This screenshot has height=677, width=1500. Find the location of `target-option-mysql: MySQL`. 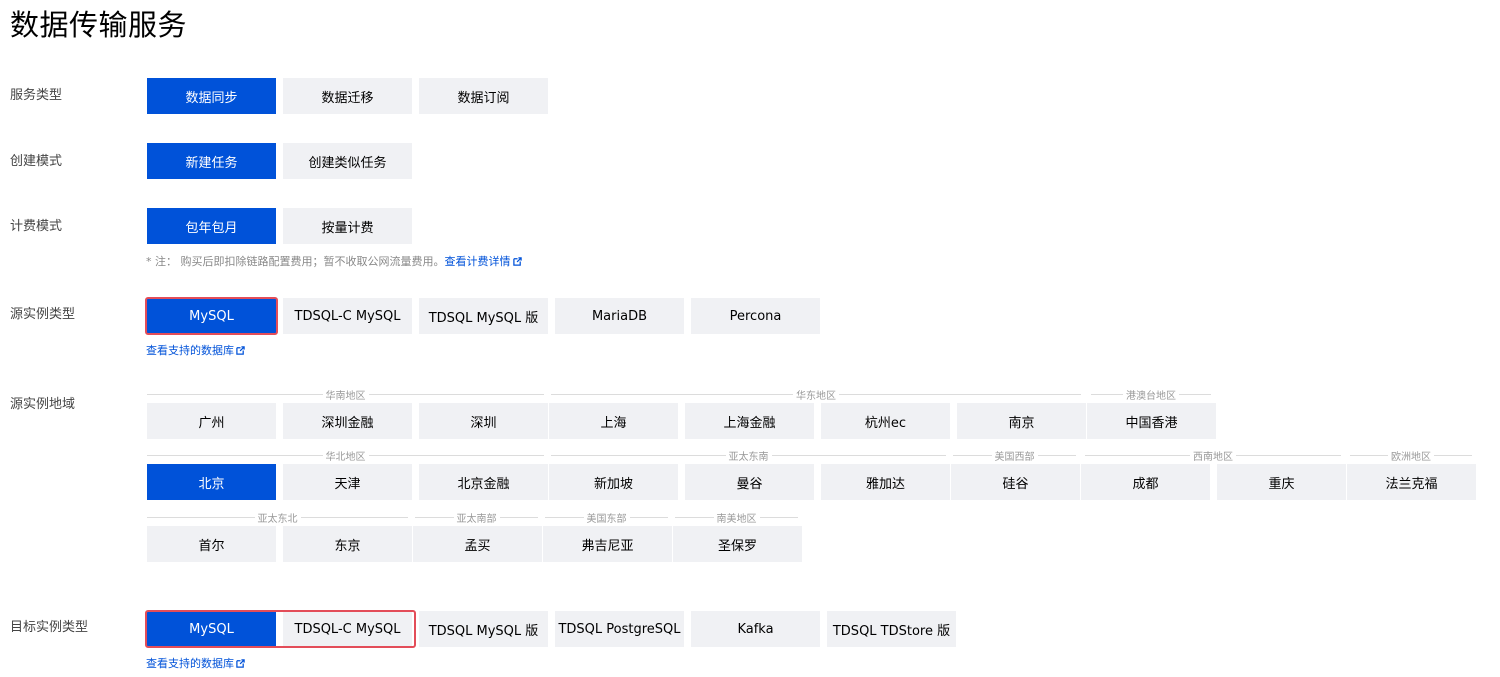

target-option-mysql: MySQL is located at coordinates (211, 629).